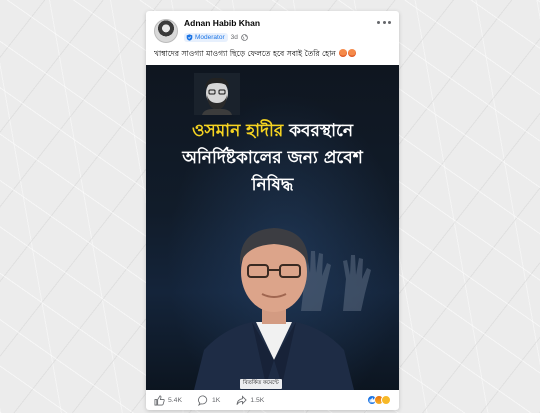  I want to click on post-timestamp: 3d, so click(234, 37).